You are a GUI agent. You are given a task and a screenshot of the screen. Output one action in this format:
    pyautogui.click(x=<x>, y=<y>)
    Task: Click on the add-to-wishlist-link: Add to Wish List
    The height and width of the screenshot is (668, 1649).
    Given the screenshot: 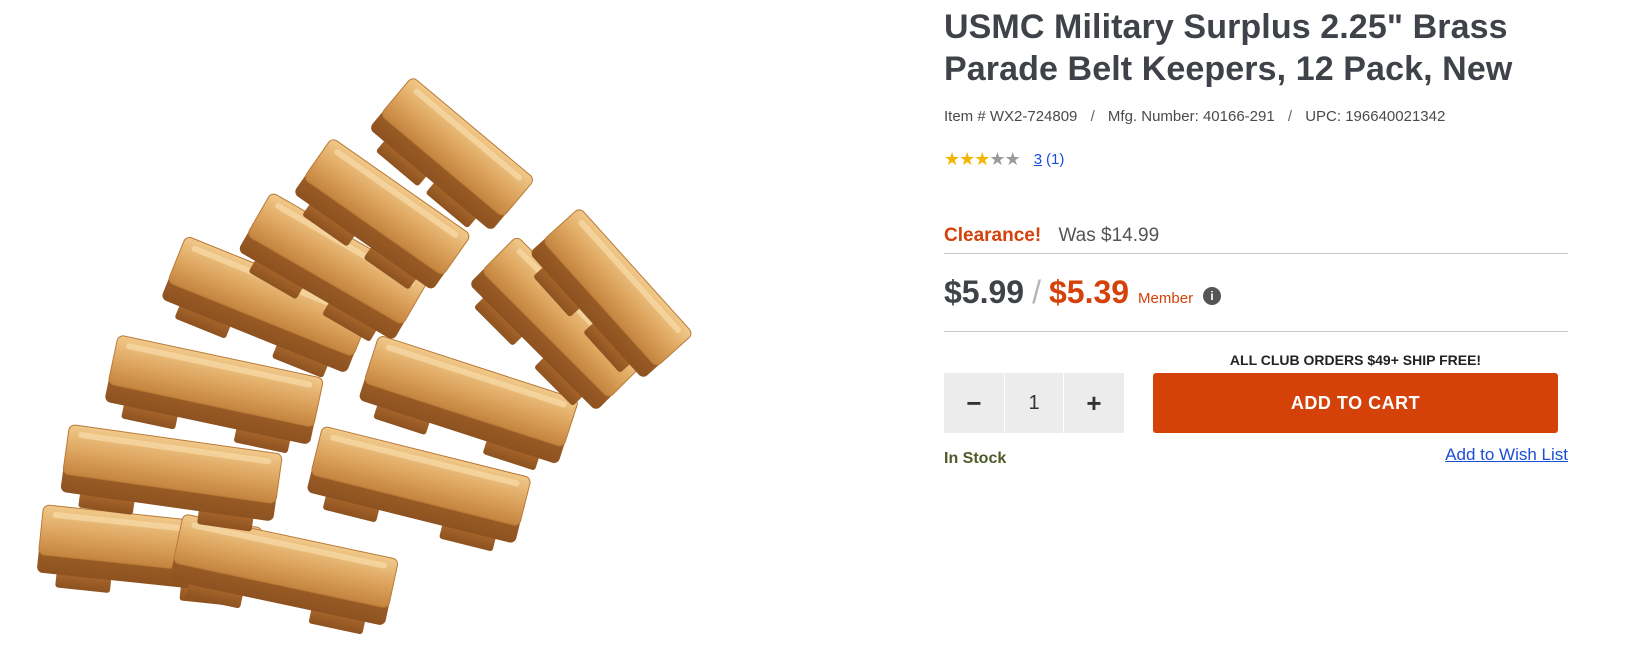 What is the action you would take?
    pyautogui.click(x=1506, y=455)
    